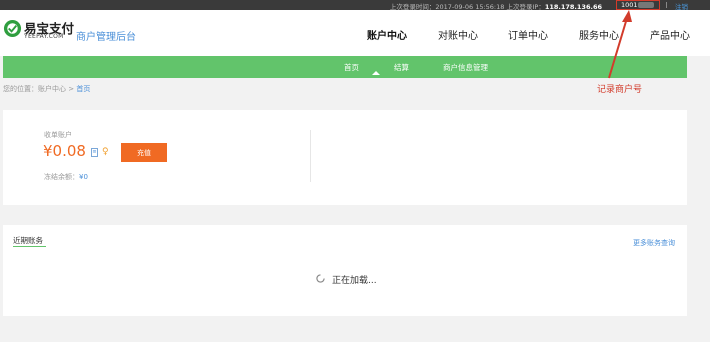  Describe the element at coordinates (58, 135) in the screenshot. I see `account-label: 收单账户` at that location.